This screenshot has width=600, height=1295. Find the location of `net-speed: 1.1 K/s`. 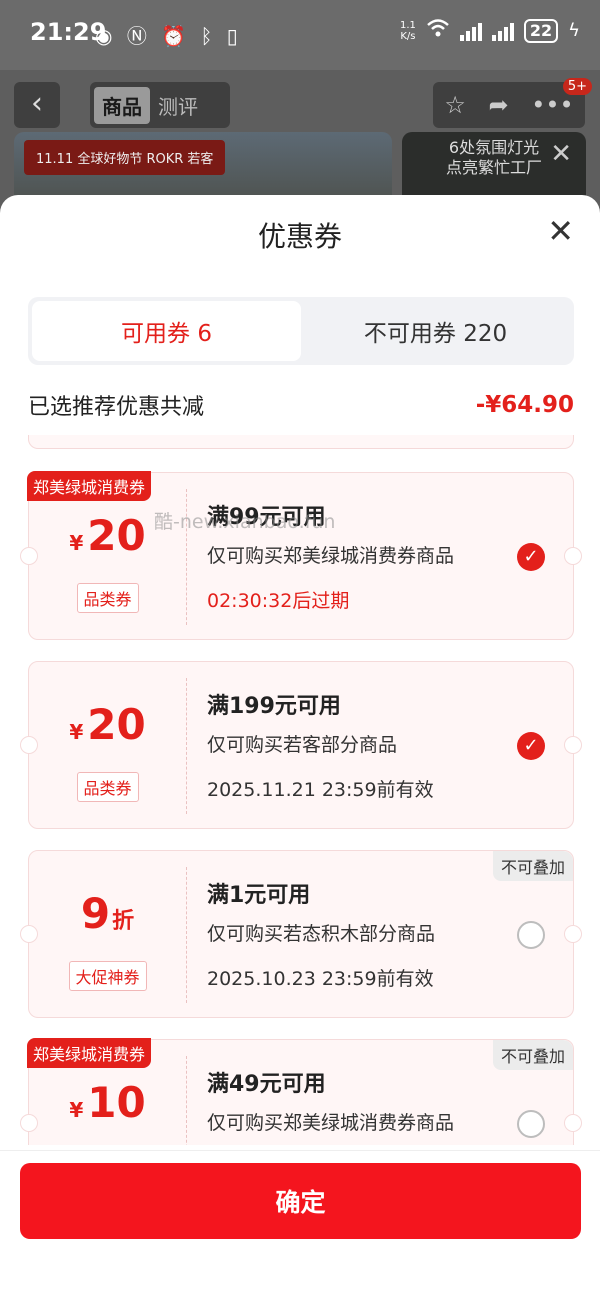

net-speed: 1.1 K/s is located at coordinates (407, 30).